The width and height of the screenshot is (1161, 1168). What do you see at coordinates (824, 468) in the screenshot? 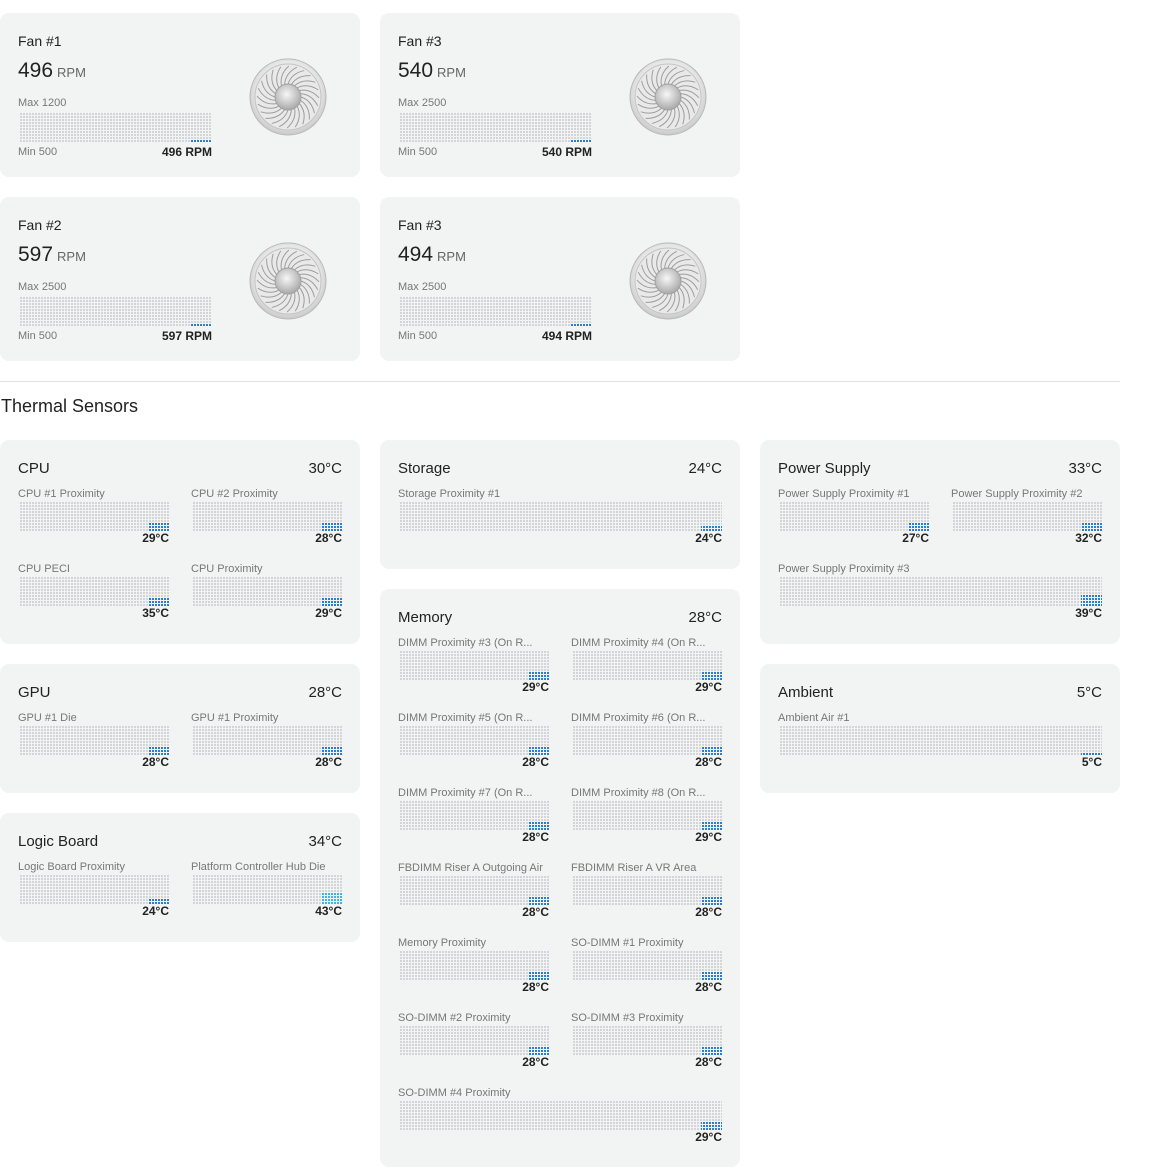
I see `group-title: Power Supply` at bounding box center [824, 468].